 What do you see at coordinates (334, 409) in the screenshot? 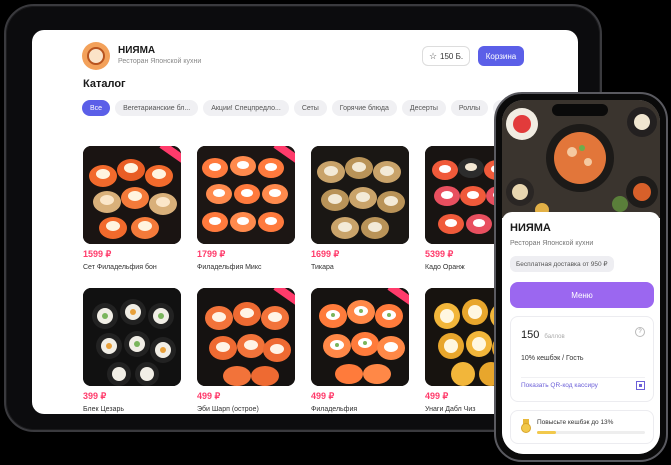
I see `product-name: Филадельфия` at bounding box center [334, 409].